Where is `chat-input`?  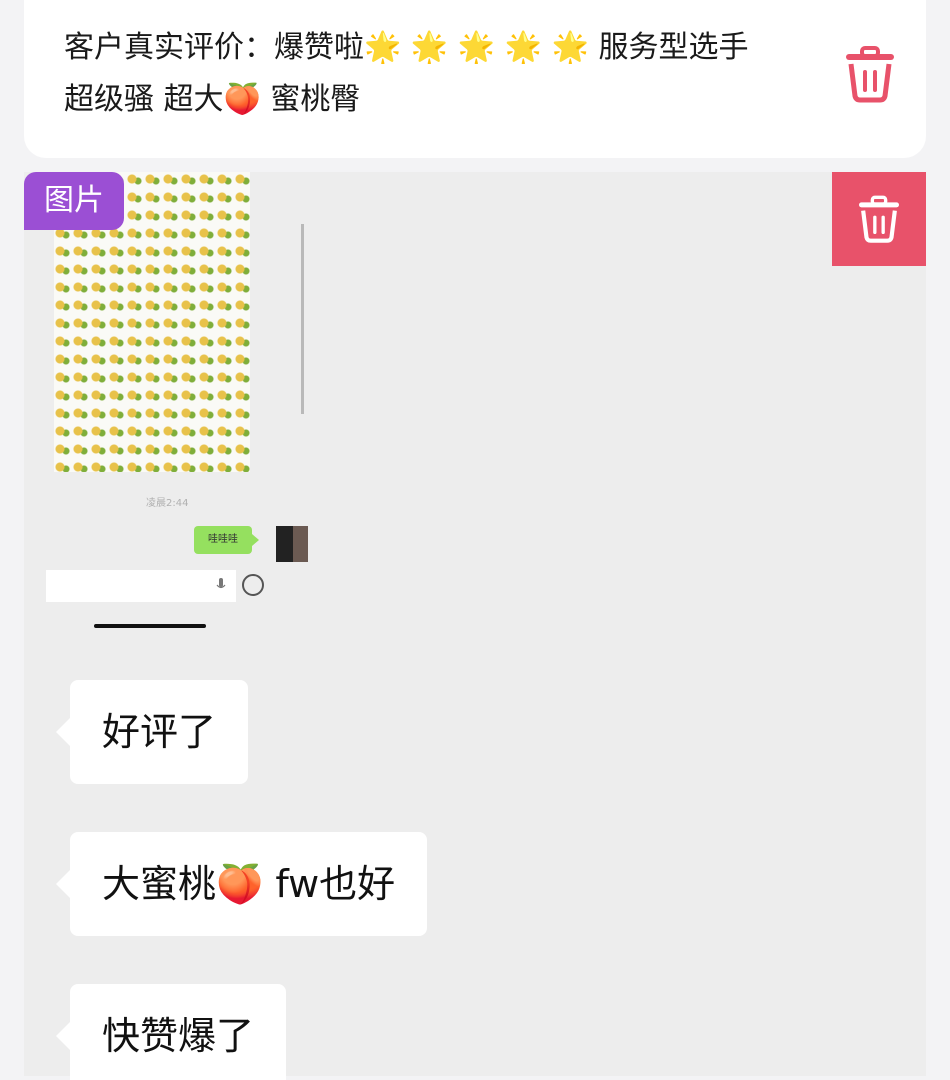
chat-input is located at coordinates (141, 586).